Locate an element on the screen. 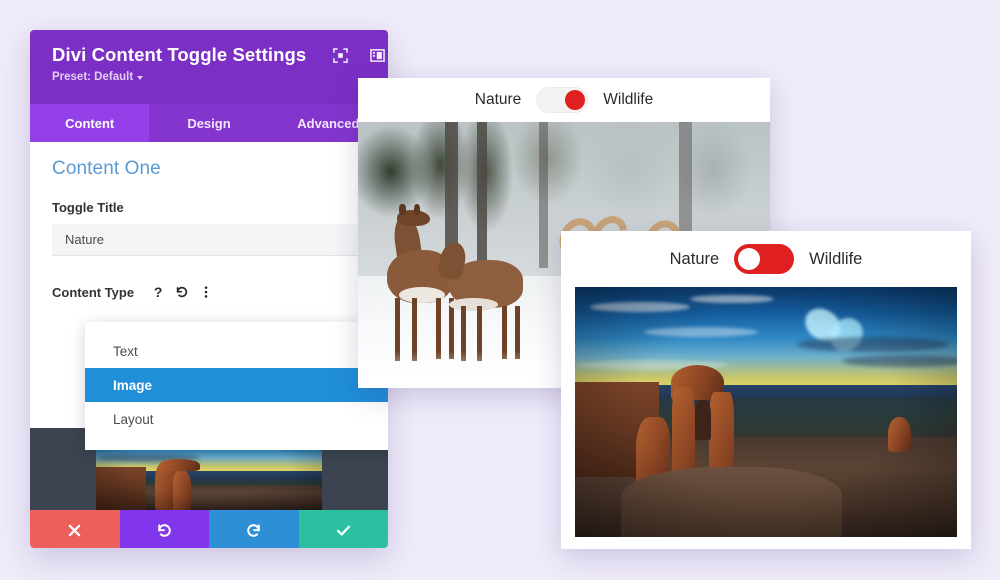 Image resolution: width=1000 pixels, height=580 pixels. reset-icon is located at coordinates (182, 292).